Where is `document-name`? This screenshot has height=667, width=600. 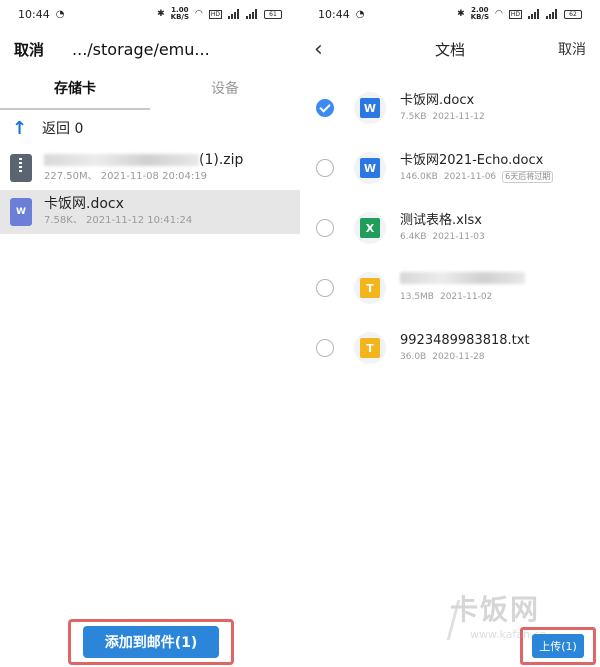
document-name is located at coordinates (462, 281).